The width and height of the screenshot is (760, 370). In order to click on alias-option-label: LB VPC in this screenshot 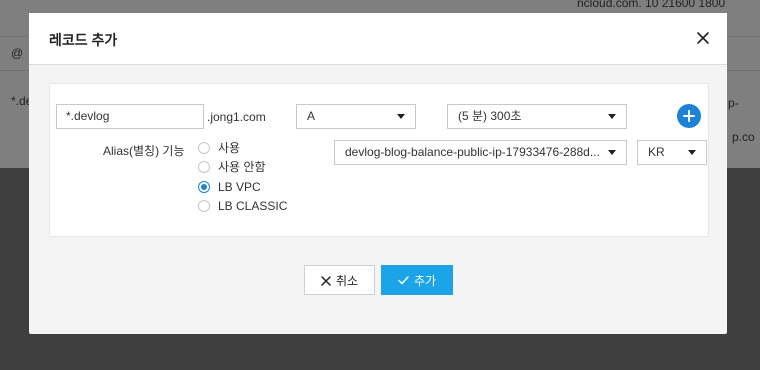, I will do `click(239, 187)`.